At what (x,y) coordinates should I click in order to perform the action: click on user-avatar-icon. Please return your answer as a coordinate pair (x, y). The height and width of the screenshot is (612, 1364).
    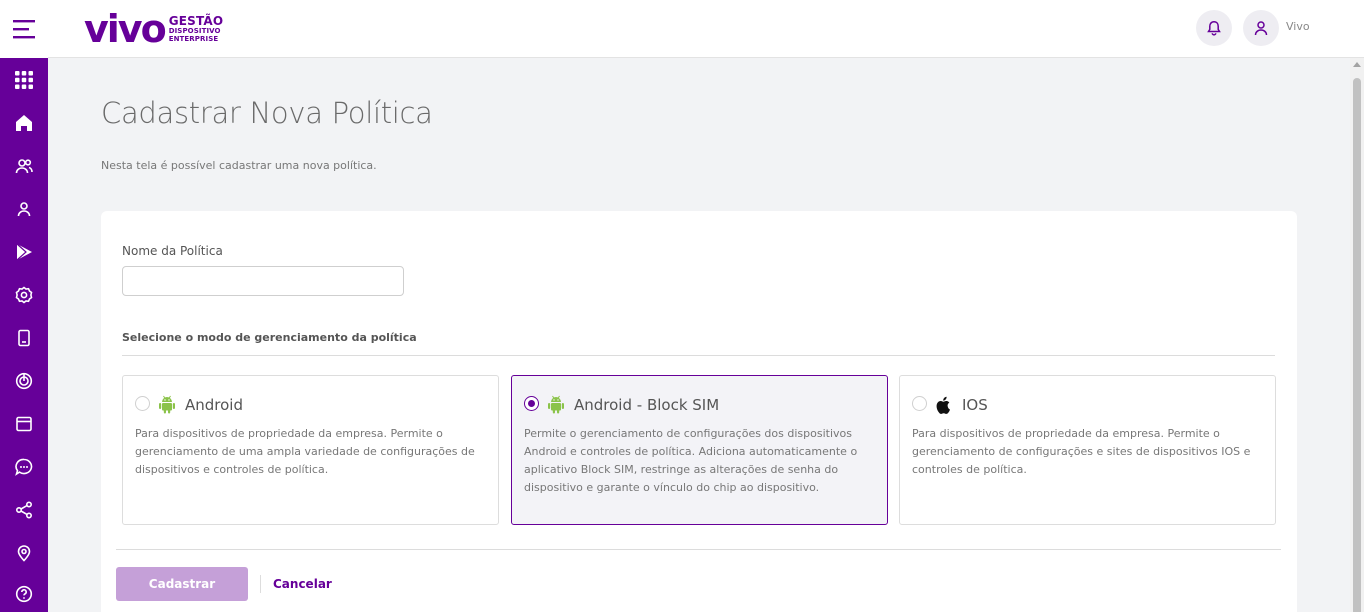
    Looking at the image, I should click on (1261, 28).